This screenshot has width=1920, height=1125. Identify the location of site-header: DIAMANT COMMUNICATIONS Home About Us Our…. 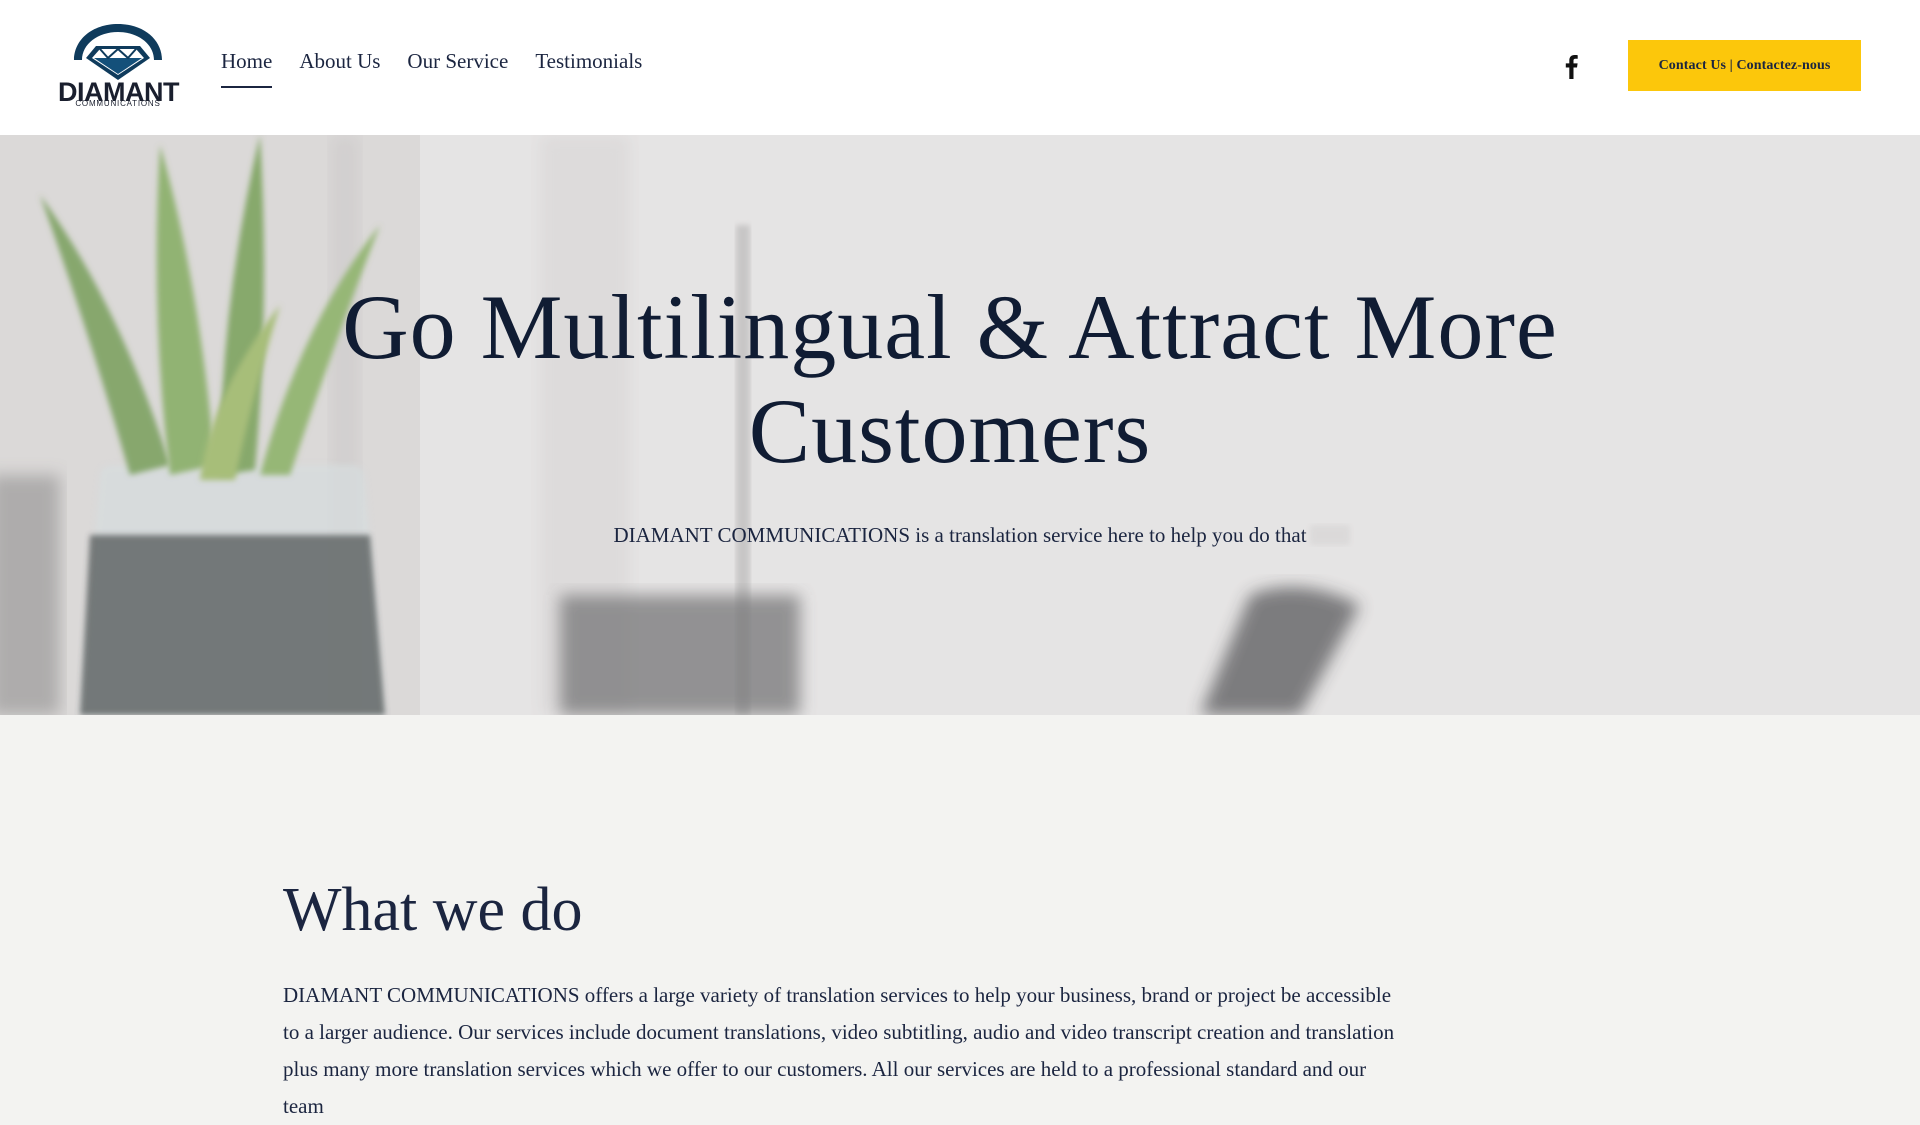
(960, 67).